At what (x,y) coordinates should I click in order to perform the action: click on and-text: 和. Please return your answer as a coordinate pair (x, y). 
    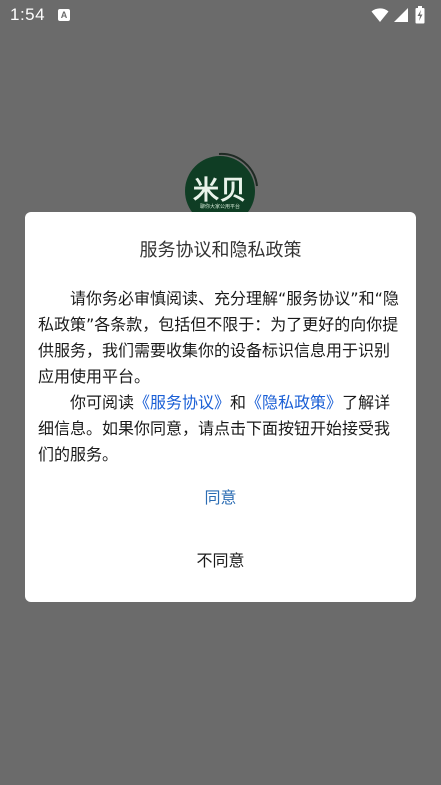
    Looking at the image, I should click on (238, 402).